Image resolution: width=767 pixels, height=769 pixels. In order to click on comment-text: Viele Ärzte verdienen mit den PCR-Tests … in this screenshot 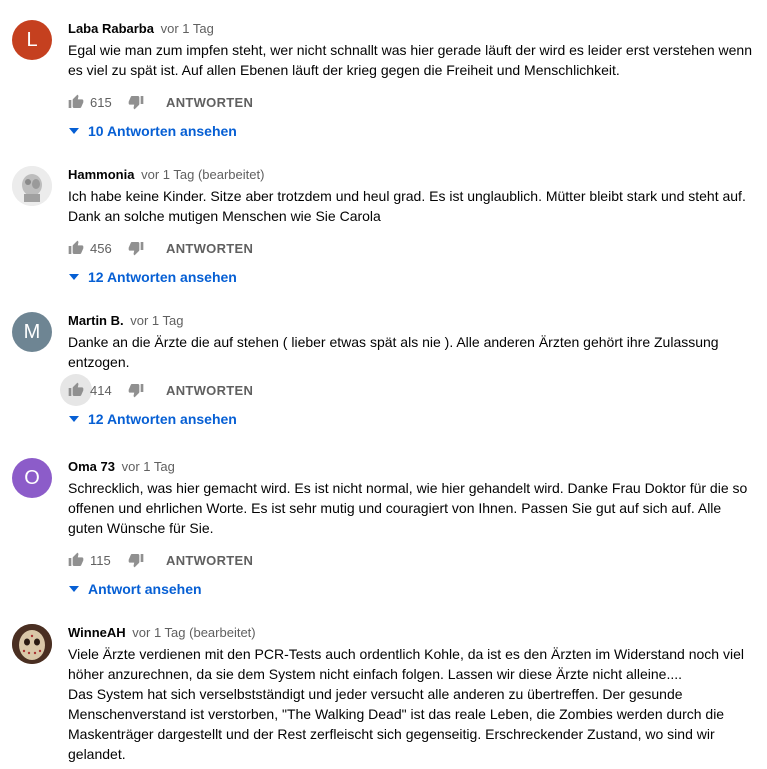, I will do `click(411, 704)`.